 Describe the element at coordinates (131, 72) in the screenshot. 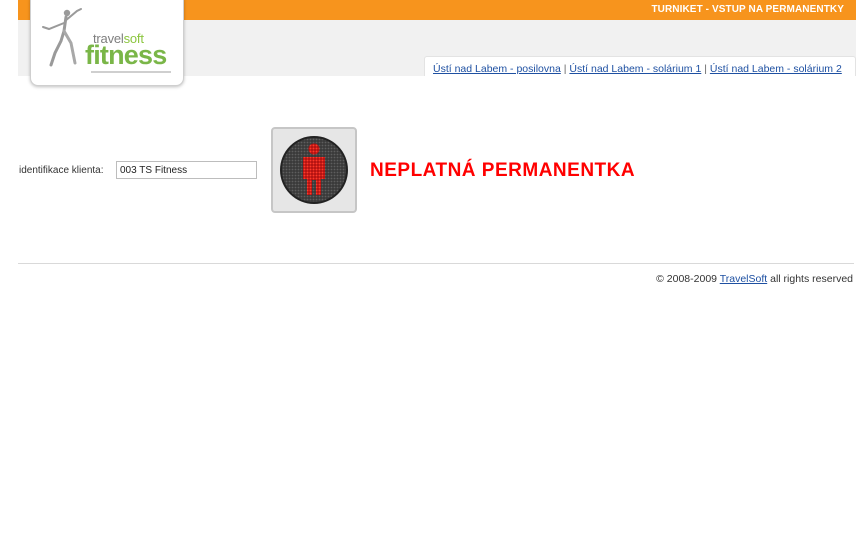

I see `logo-tagline` at that location.